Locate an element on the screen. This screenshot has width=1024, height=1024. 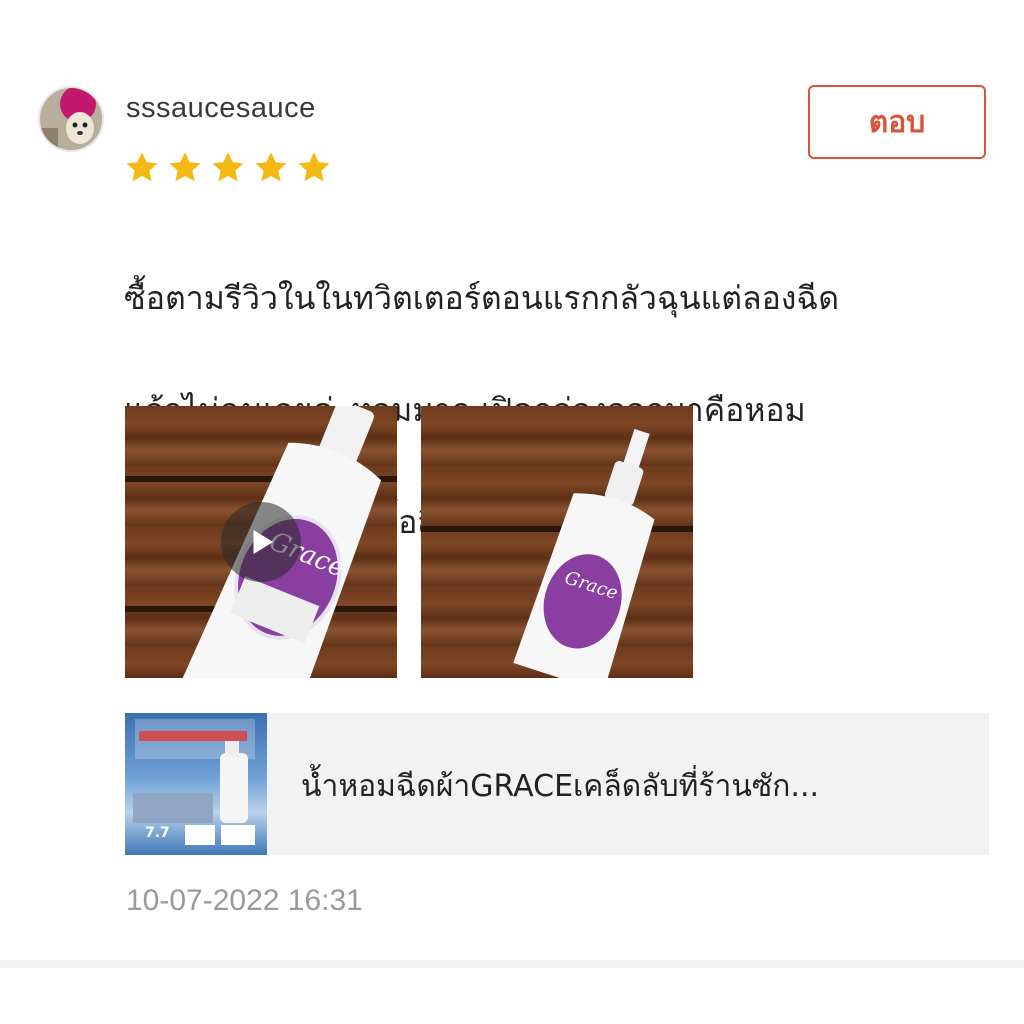
avatar-photo is located at coordinates (71, 119).